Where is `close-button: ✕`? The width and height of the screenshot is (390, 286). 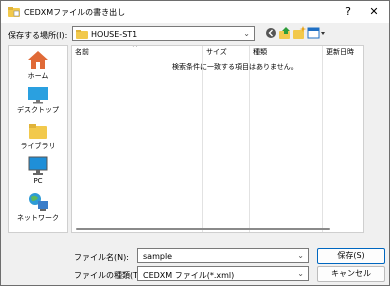
close-button: ✕ is located at coordinates (374, 12).